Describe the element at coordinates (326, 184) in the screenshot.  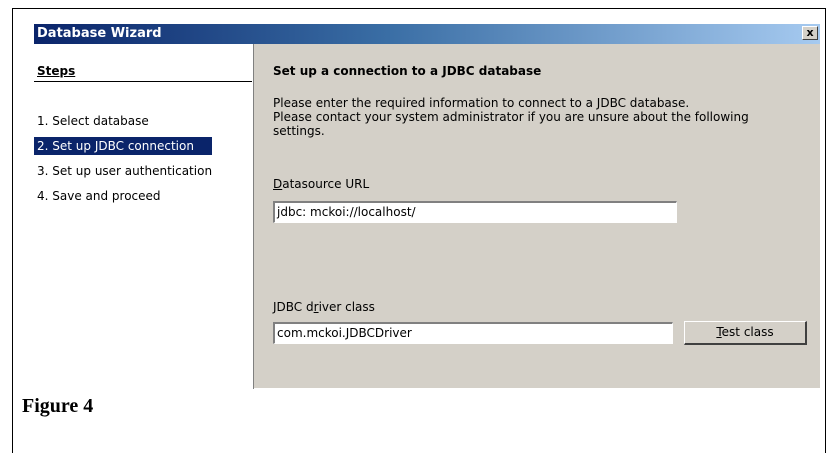
I see `datasource-label-text: atasource URL` at that location.